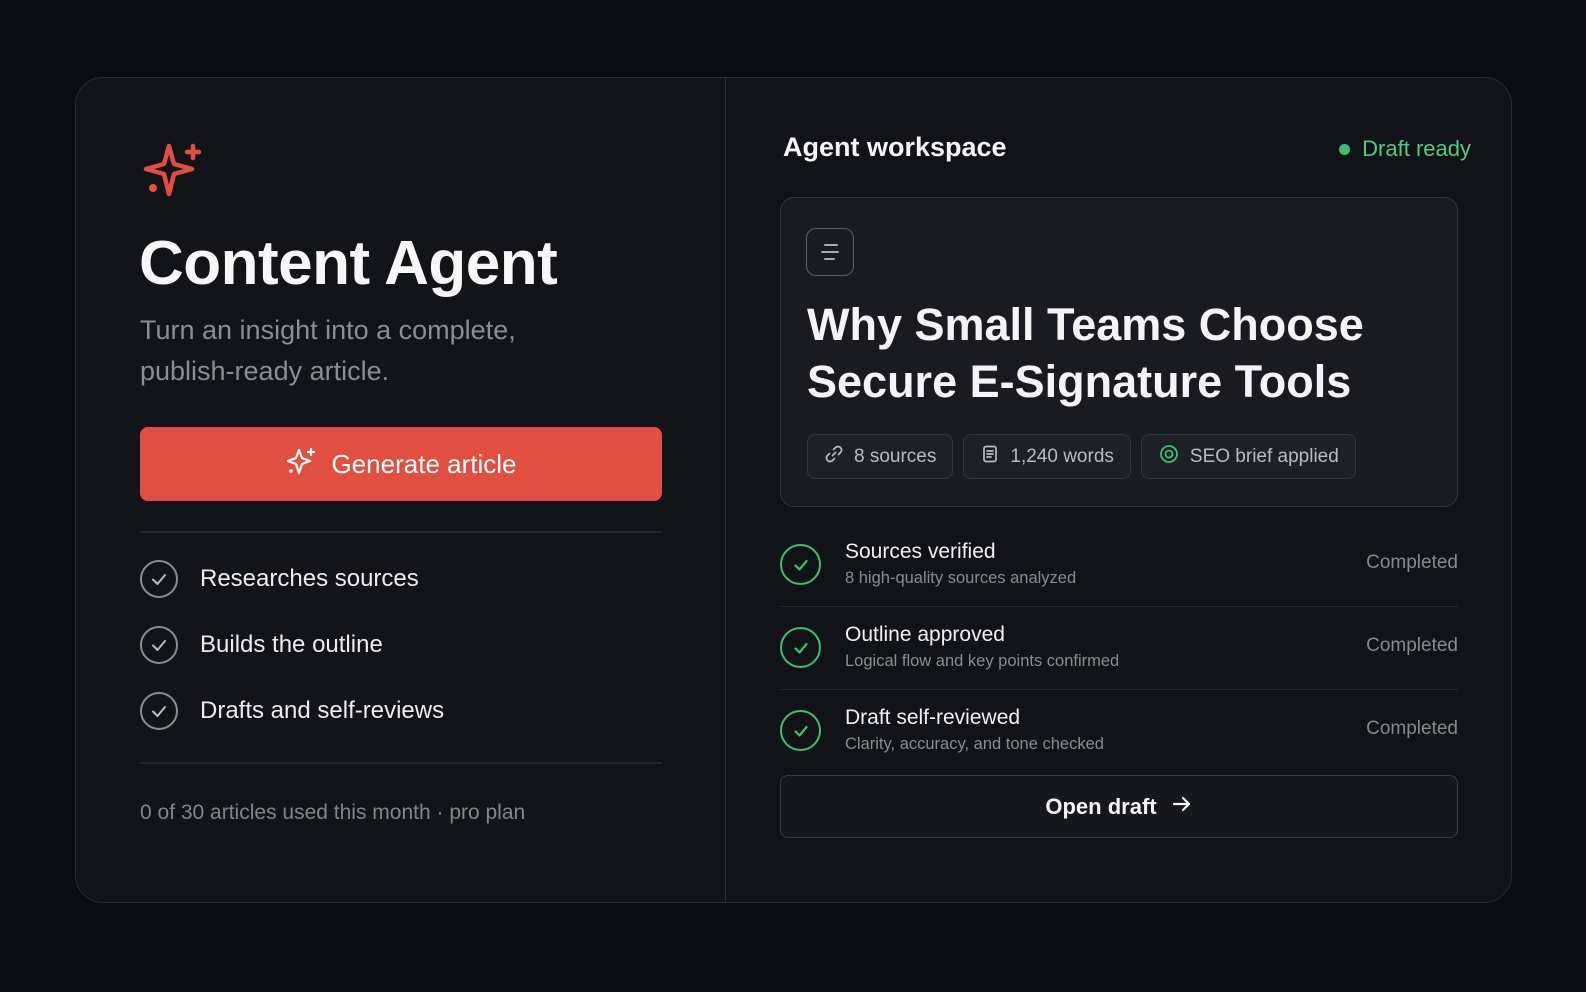 The height and width of the screenshot is (992, 1586). What do you see at coordinates (895, 147) in the screenshot?
I see `workspace-title: Agent workspace` at bounding box center [895, 147].